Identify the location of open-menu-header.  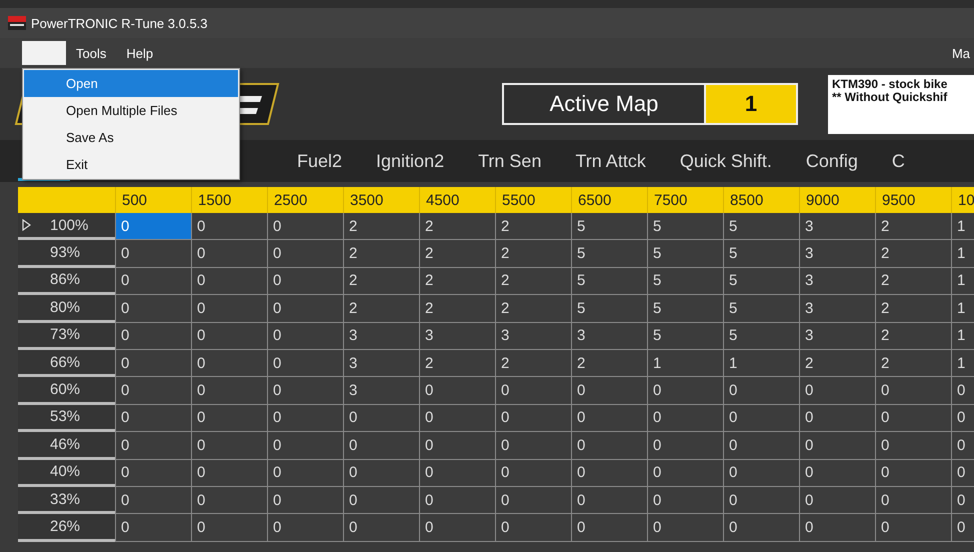
(44, 53).